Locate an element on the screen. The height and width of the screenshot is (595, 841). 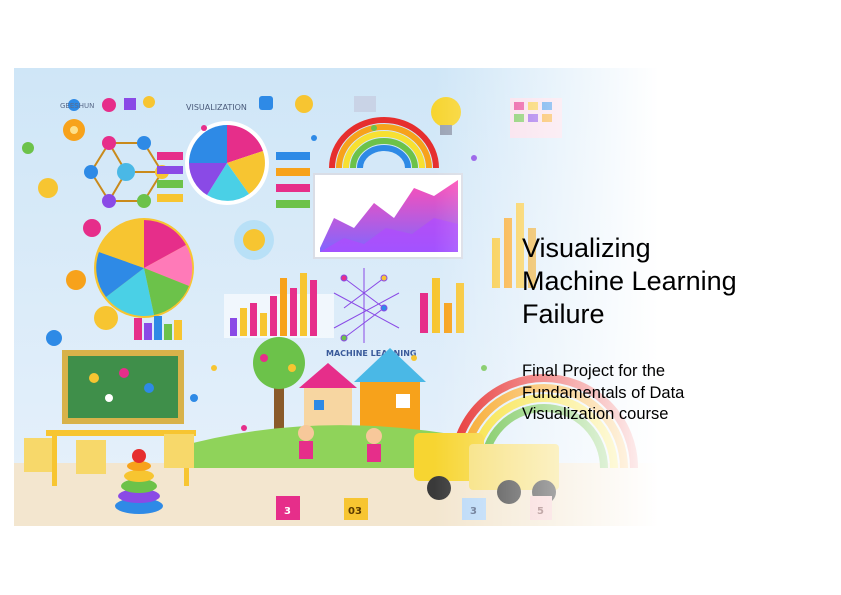
chalkboard is located at coordinates (123, 387).